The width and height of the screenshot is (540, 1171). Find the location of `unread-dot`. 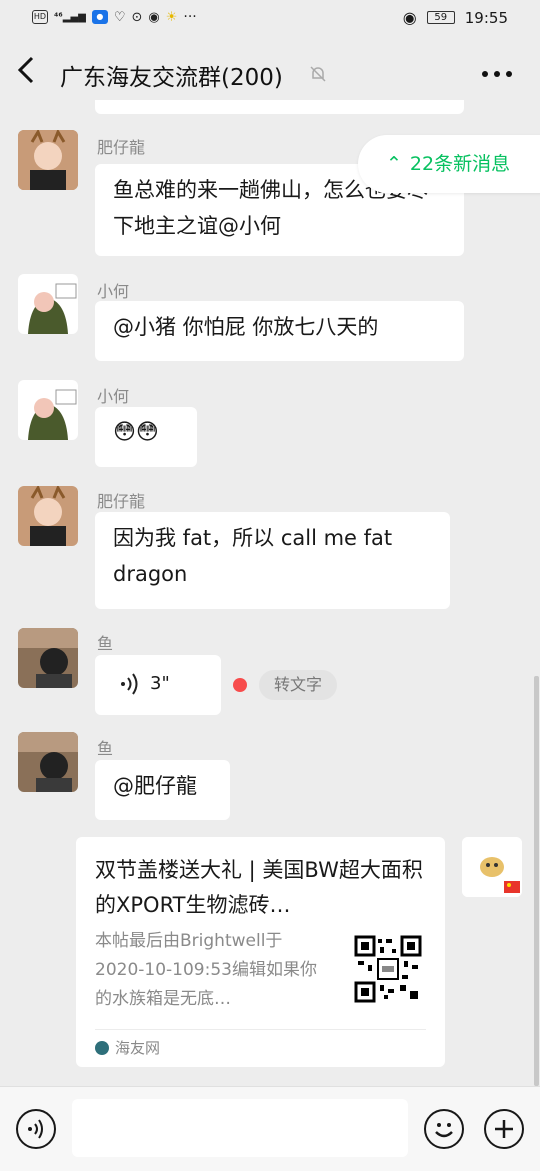

unread-dot is located at coordinates (240, 685).